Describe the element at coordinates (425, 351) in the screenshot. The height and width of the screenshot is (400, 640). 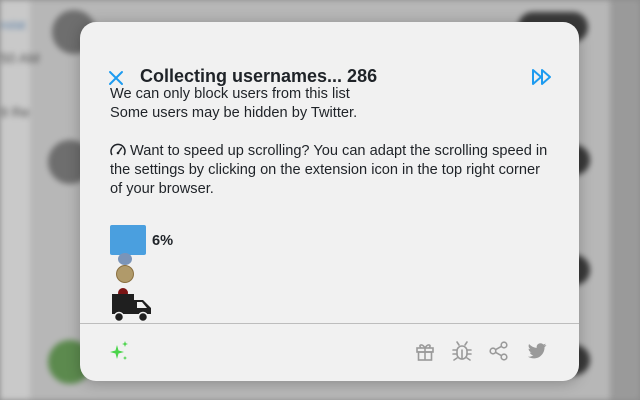
I see `gift-icon` at that location.